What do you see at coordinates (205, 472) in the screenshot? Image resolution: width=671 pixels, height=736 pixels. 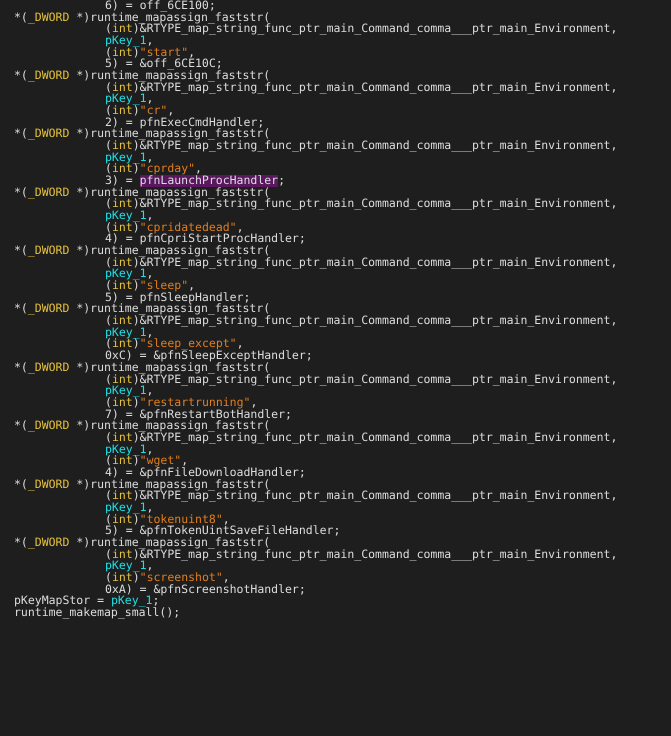 I see `code-line: 4) = &pfnFileDownloadHandler;` at bounding box center [205, 472].